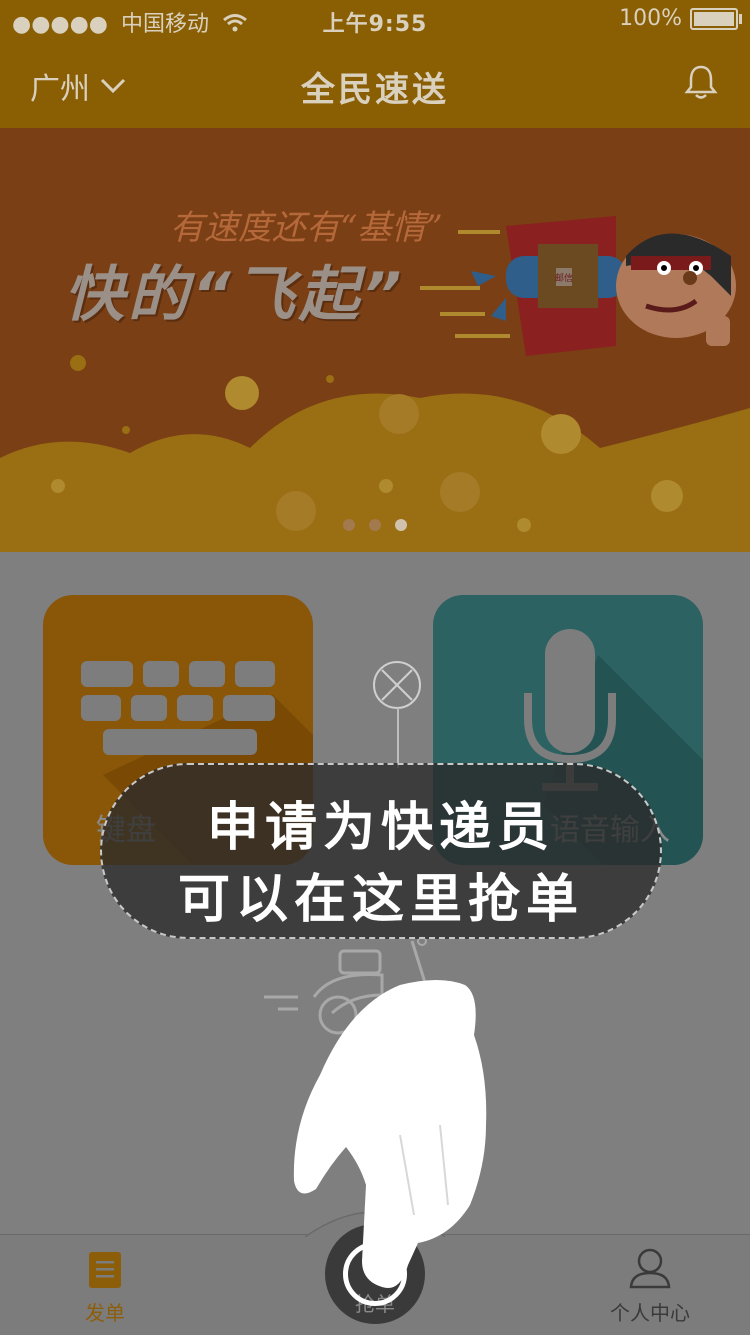 This screenshot has width=750, height=1335. I want to click on connector-line, so click(398, 738).